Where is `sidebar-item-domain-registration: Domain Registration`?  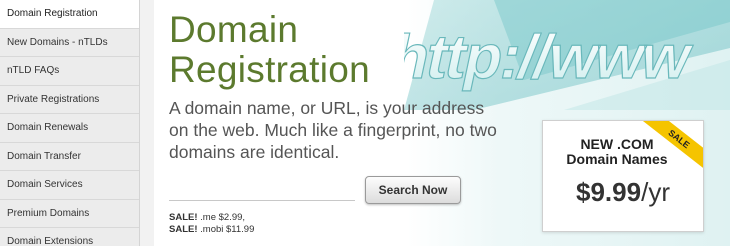
sidebar-item-domain-registration: Domain Registration is located at coordinates (69, 14).